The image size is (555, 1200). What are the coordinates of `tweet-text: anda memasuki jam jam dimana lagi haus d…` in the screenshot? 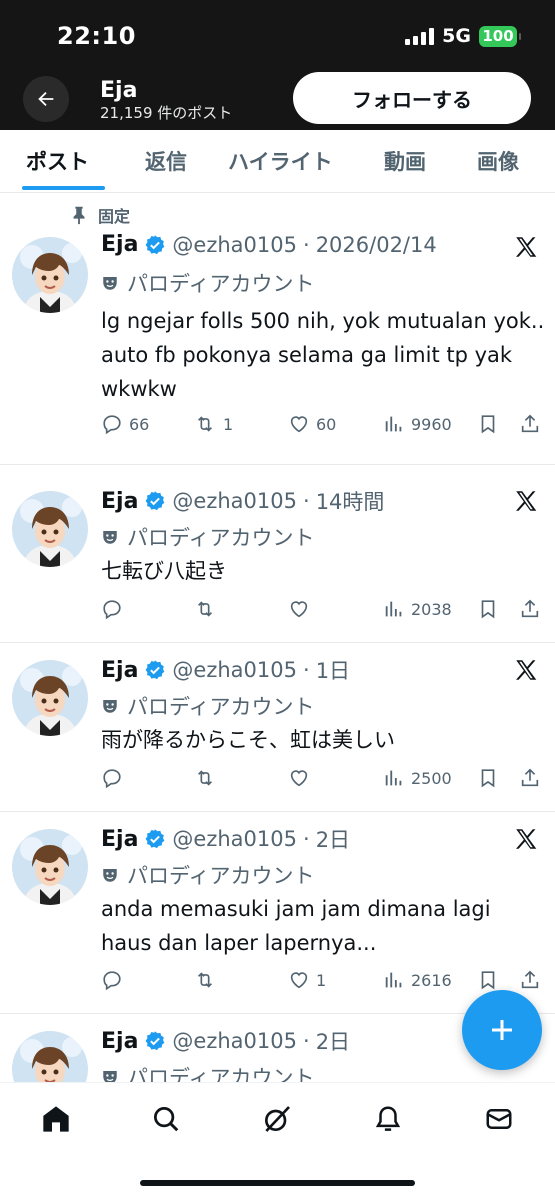 It's located at (296, 926).